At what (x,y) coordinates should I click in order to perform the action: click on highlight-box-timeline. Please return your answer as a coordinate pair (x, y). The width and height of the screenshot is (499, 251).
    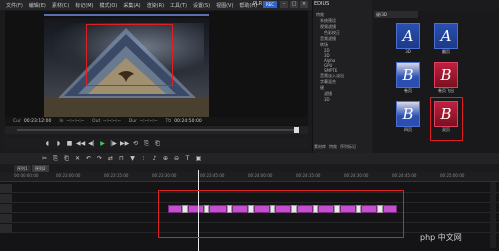
    Looking at the image, I should click on (281, 214).